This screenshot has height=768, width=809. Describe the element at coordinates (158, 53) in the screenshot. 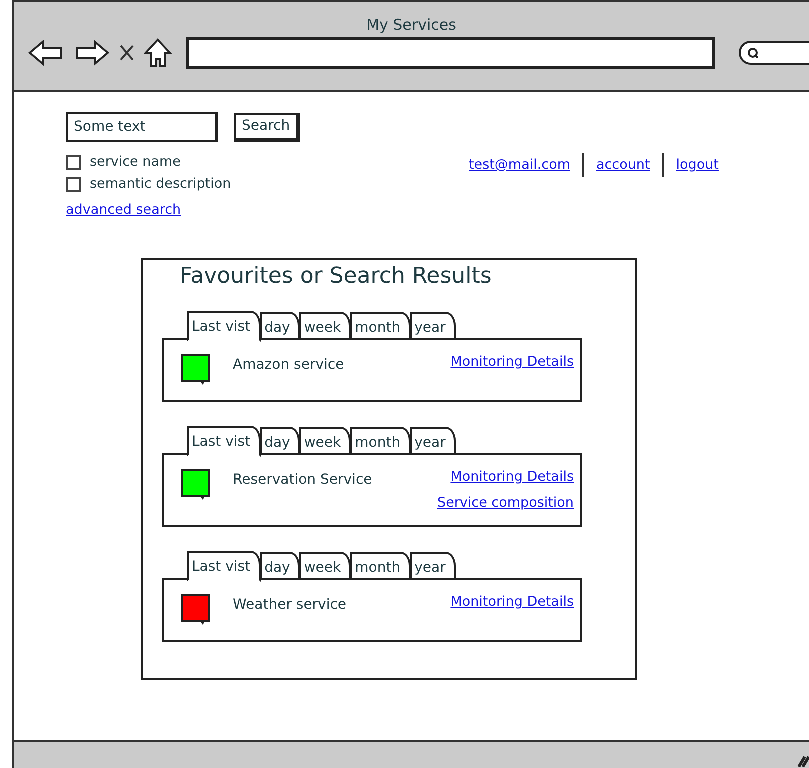

I see `home-icon` at that location.